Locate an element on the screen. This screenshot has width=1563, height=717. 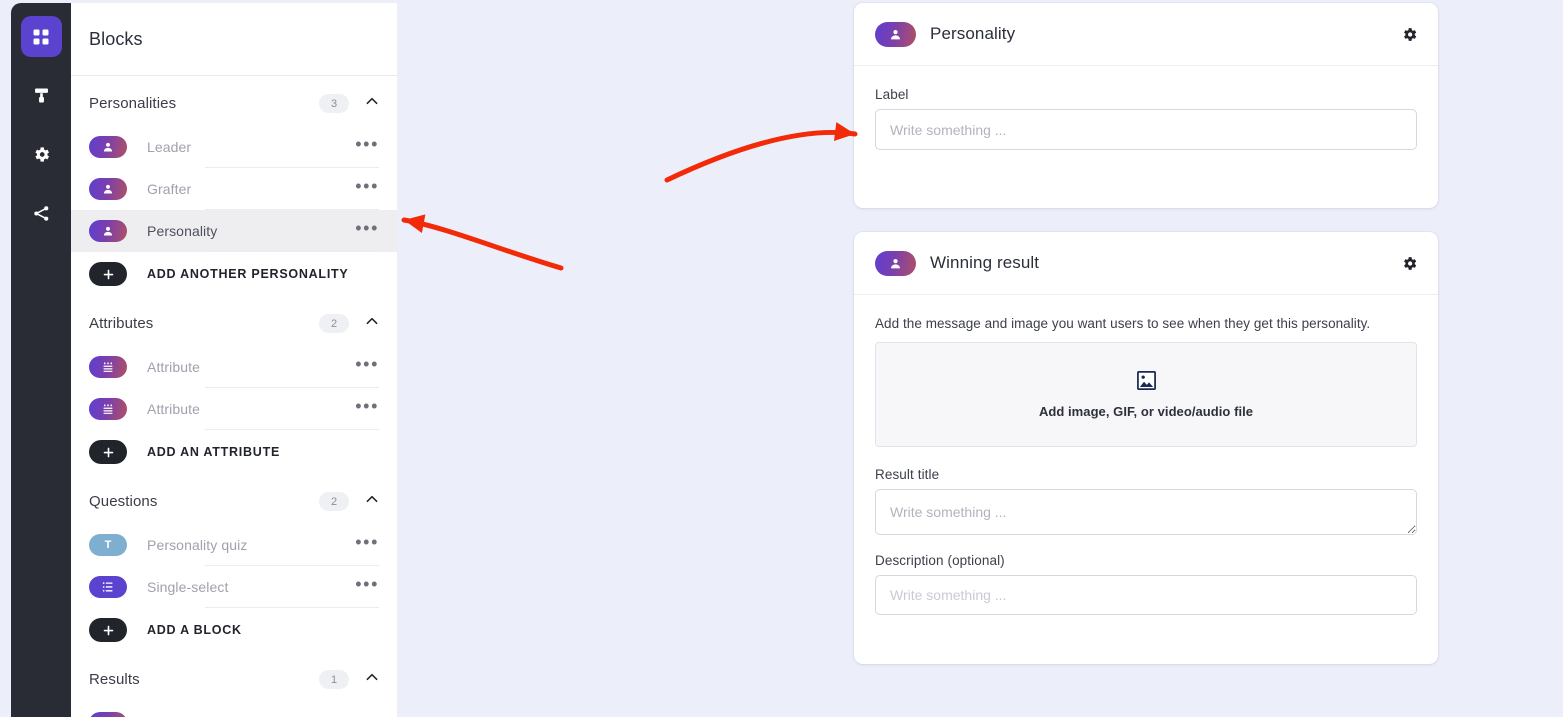
arrow-to-selected-block is located at coordinates (482, 242).